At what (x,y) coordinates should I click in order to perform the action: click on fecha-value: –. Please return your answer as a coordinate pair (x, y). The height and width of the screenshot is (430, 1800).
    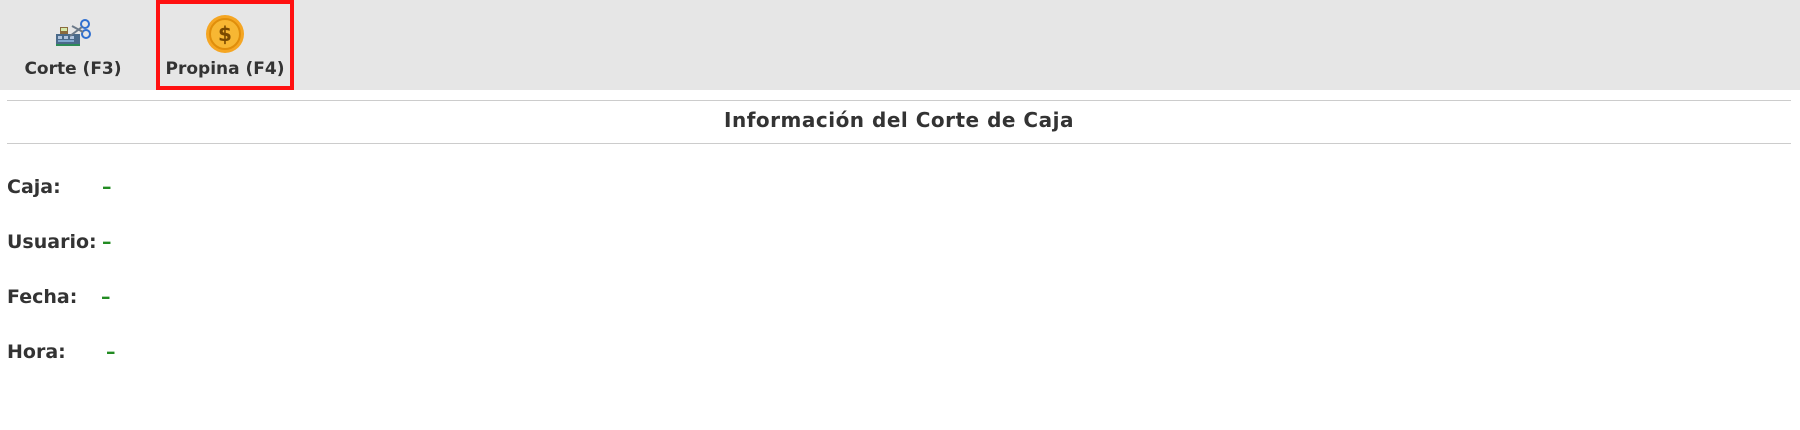
    Looking at the image, I should click on (106, 297).